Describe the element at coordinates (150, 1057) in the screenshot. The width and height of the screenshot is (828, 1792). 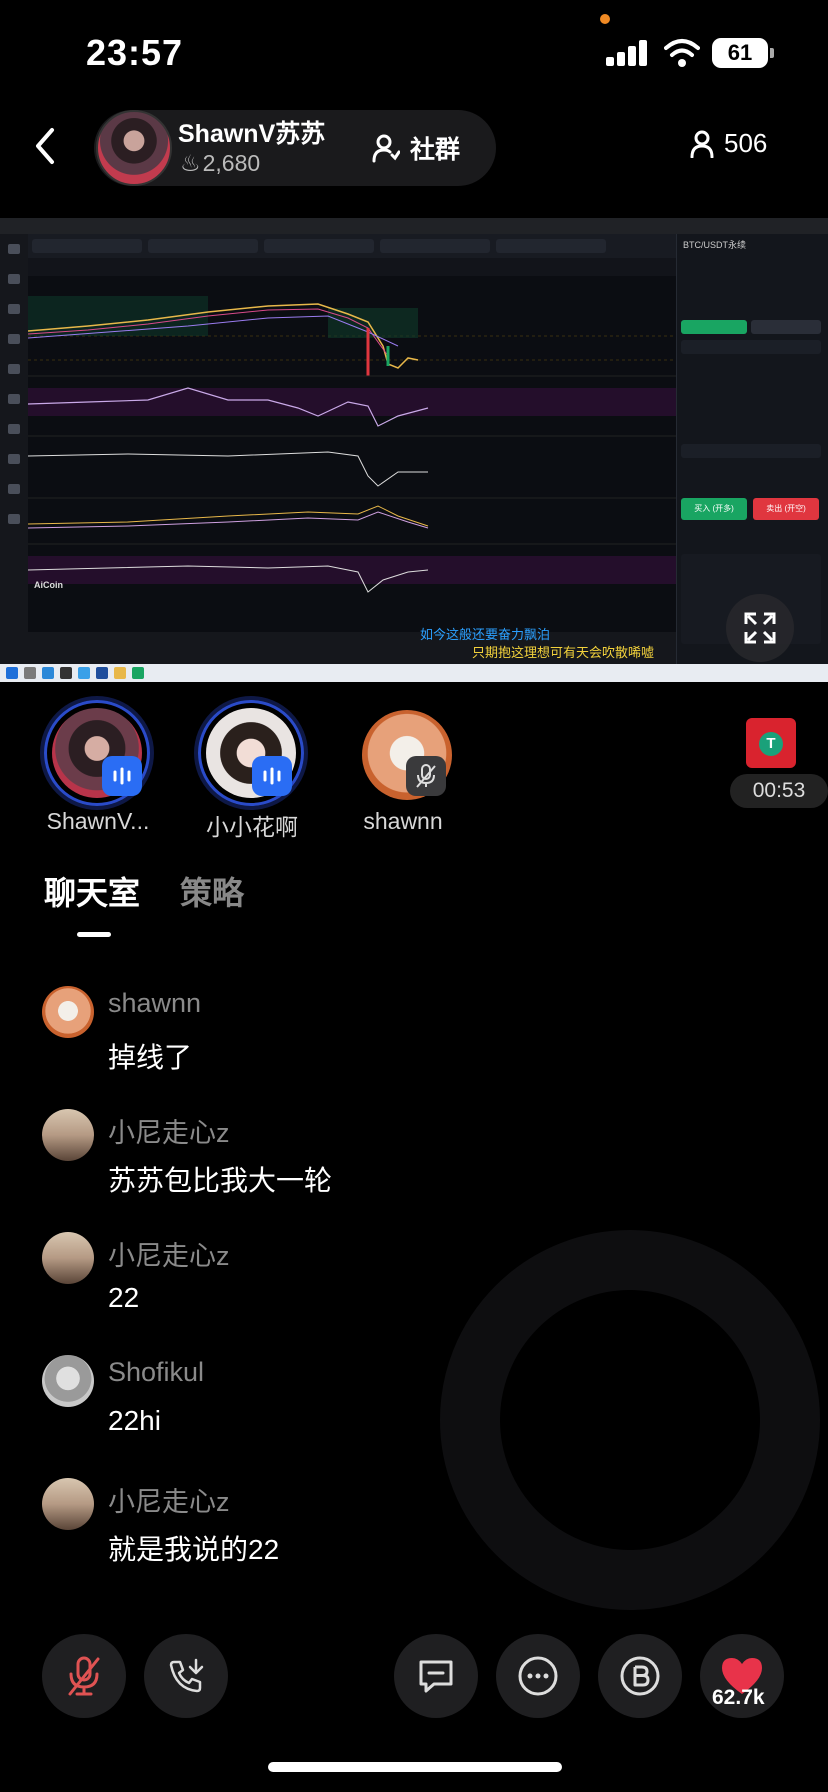
I see `message-text: 掉线了` at that location.